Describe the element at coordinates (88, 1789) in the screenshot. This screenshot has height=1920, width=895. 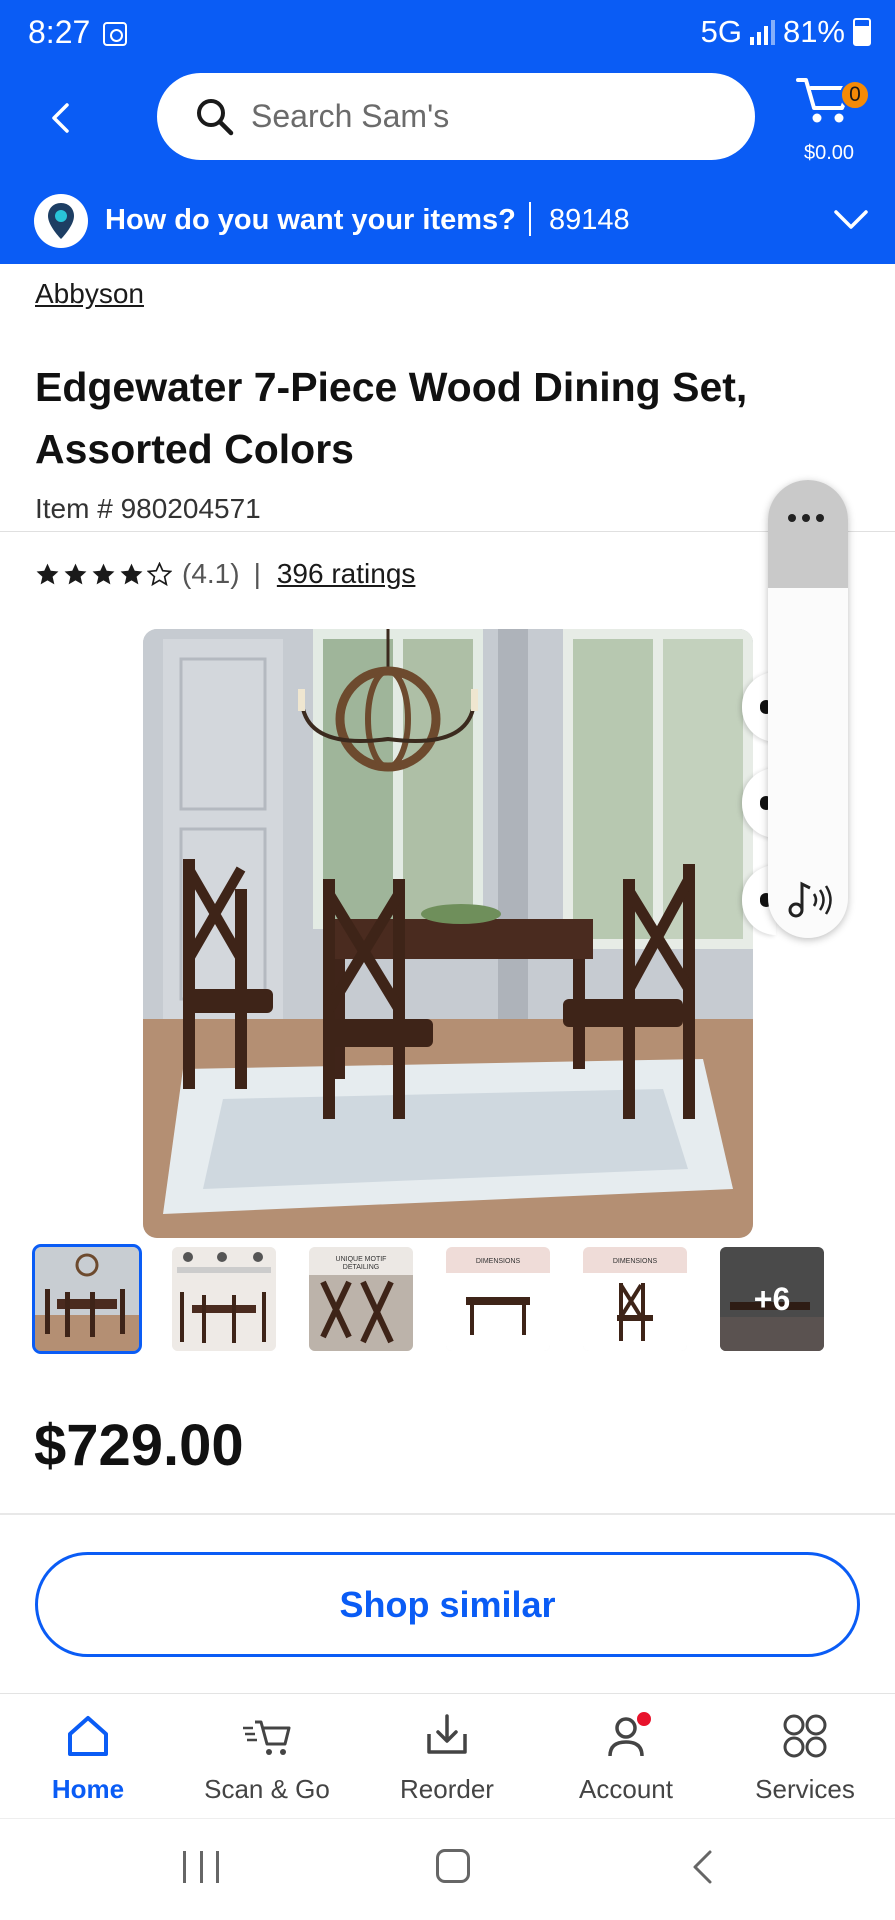
I see `nav-label: Home` at that location.